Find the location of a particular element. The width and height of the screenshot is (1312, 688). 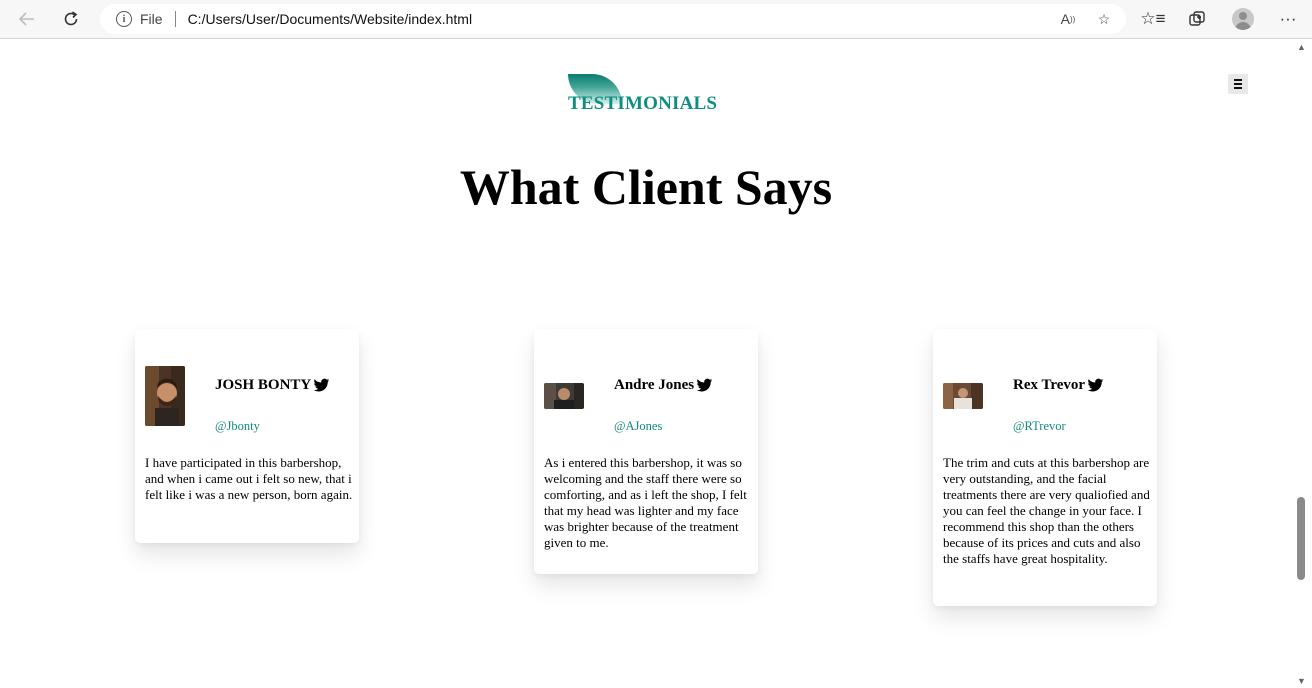

brand-title: TESTIMONIALS is located at coordinates (643, 103).